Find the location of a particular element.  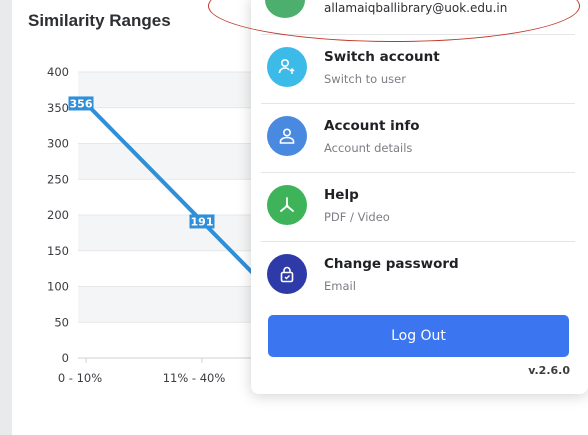

data-label: 191 is located at coordinates (202, 221).